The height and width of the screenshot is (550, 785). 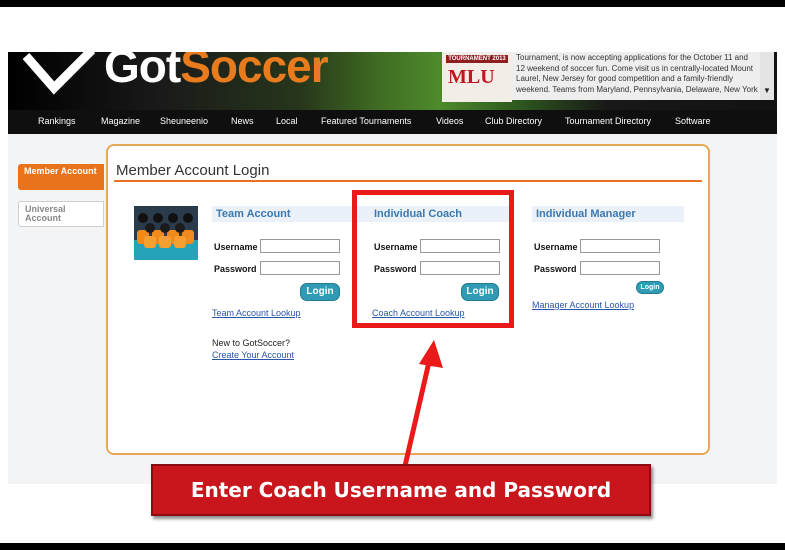 I want to click on sidebar-item-universal-account: Universal Account, so click(x=61, y=214).